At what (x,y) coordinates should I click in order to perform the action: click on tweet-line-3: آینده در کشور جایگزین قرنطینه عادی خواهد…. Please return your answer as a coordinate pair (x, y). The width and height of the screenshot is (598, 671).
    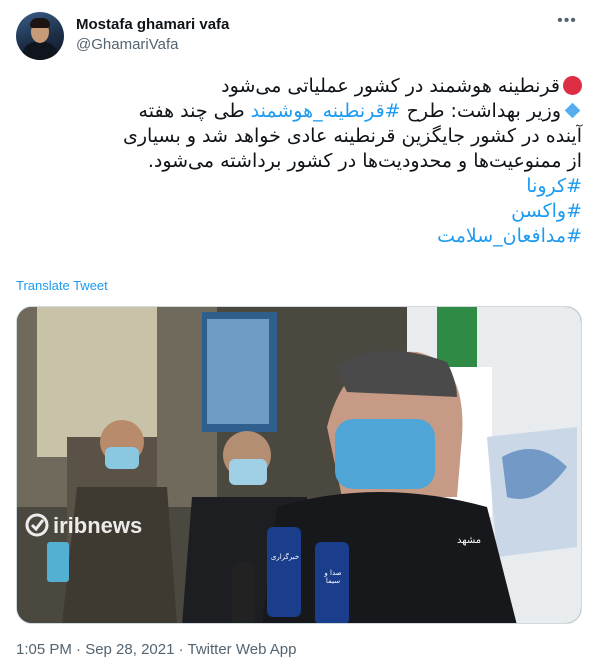
    Looking at the image, I should click on (352, 136).